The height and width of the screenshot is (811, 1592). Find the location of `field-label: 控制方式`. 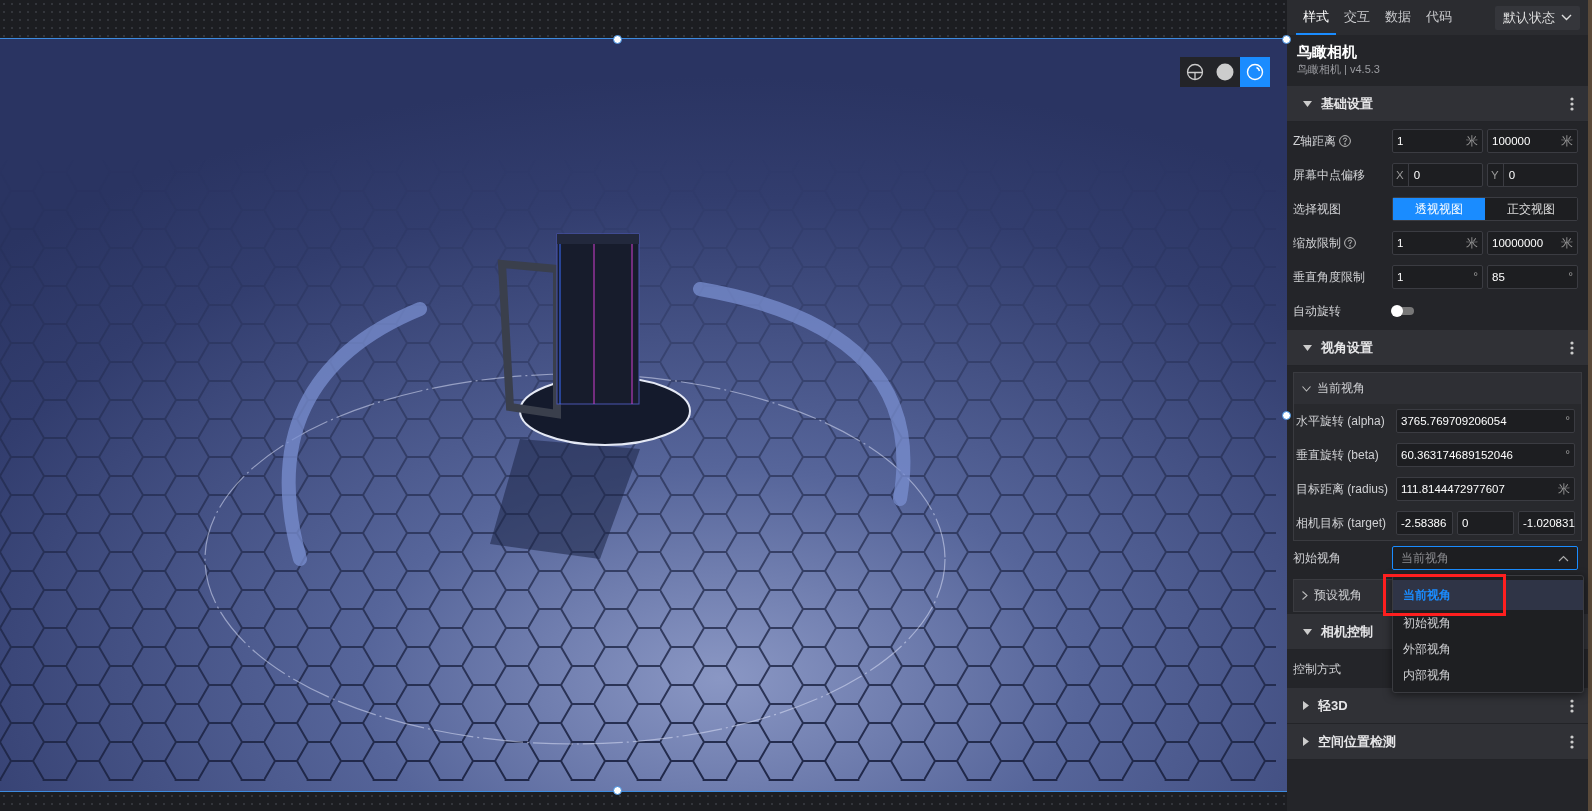

field-label: 控制方式 is located at coordinates (1317, 669).